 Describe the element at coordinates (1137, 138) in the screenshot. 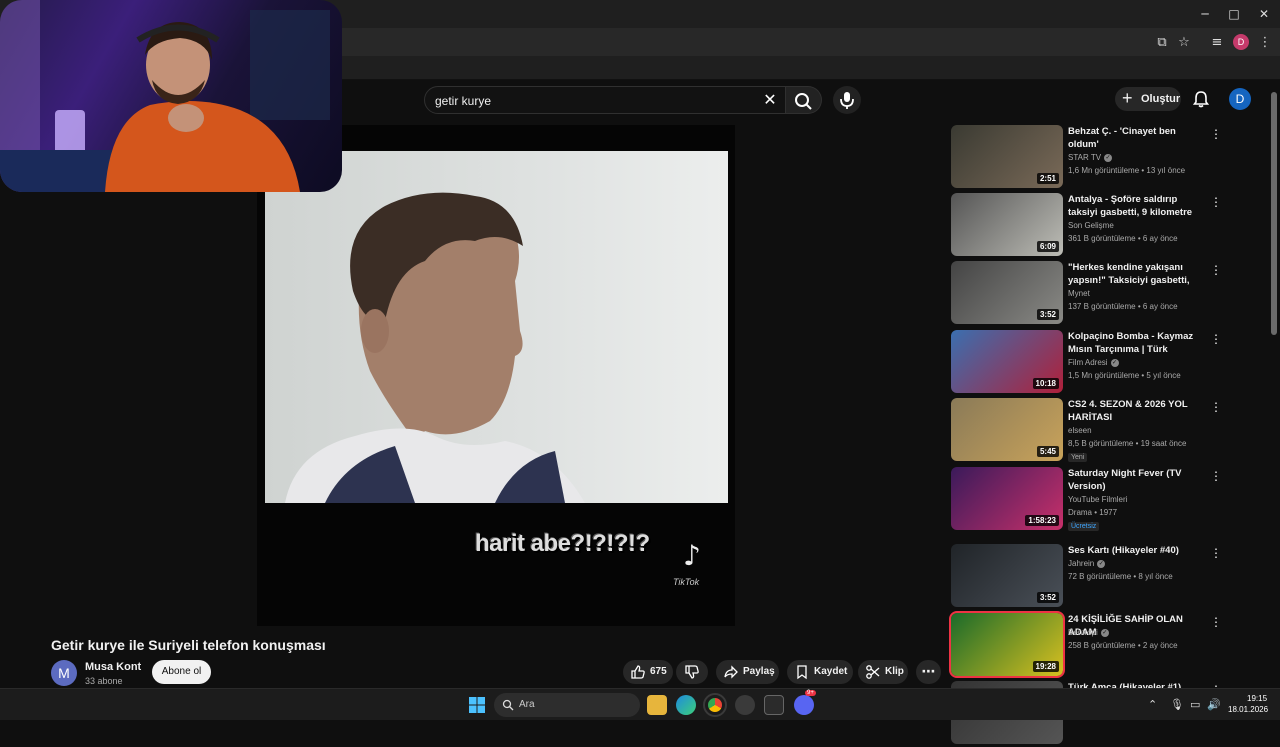

I see `recommendation-title: Behzat Ç. - 'Cinayet ben oldum'` at that location.